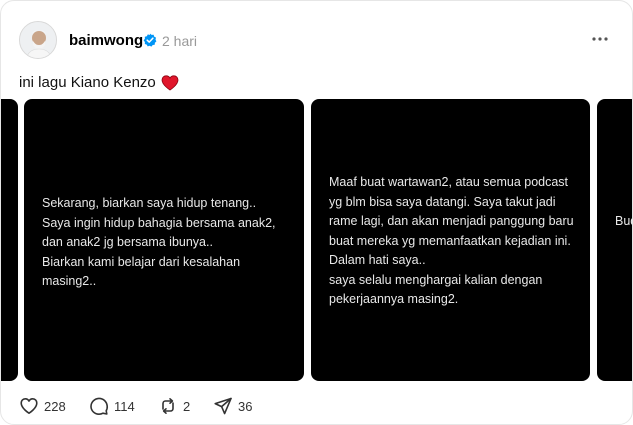 The height and width of the screenshot is (425, 633). Describe the element at coordinates (106, 40) in the screenshot. I see `username: baimwong` at that location.